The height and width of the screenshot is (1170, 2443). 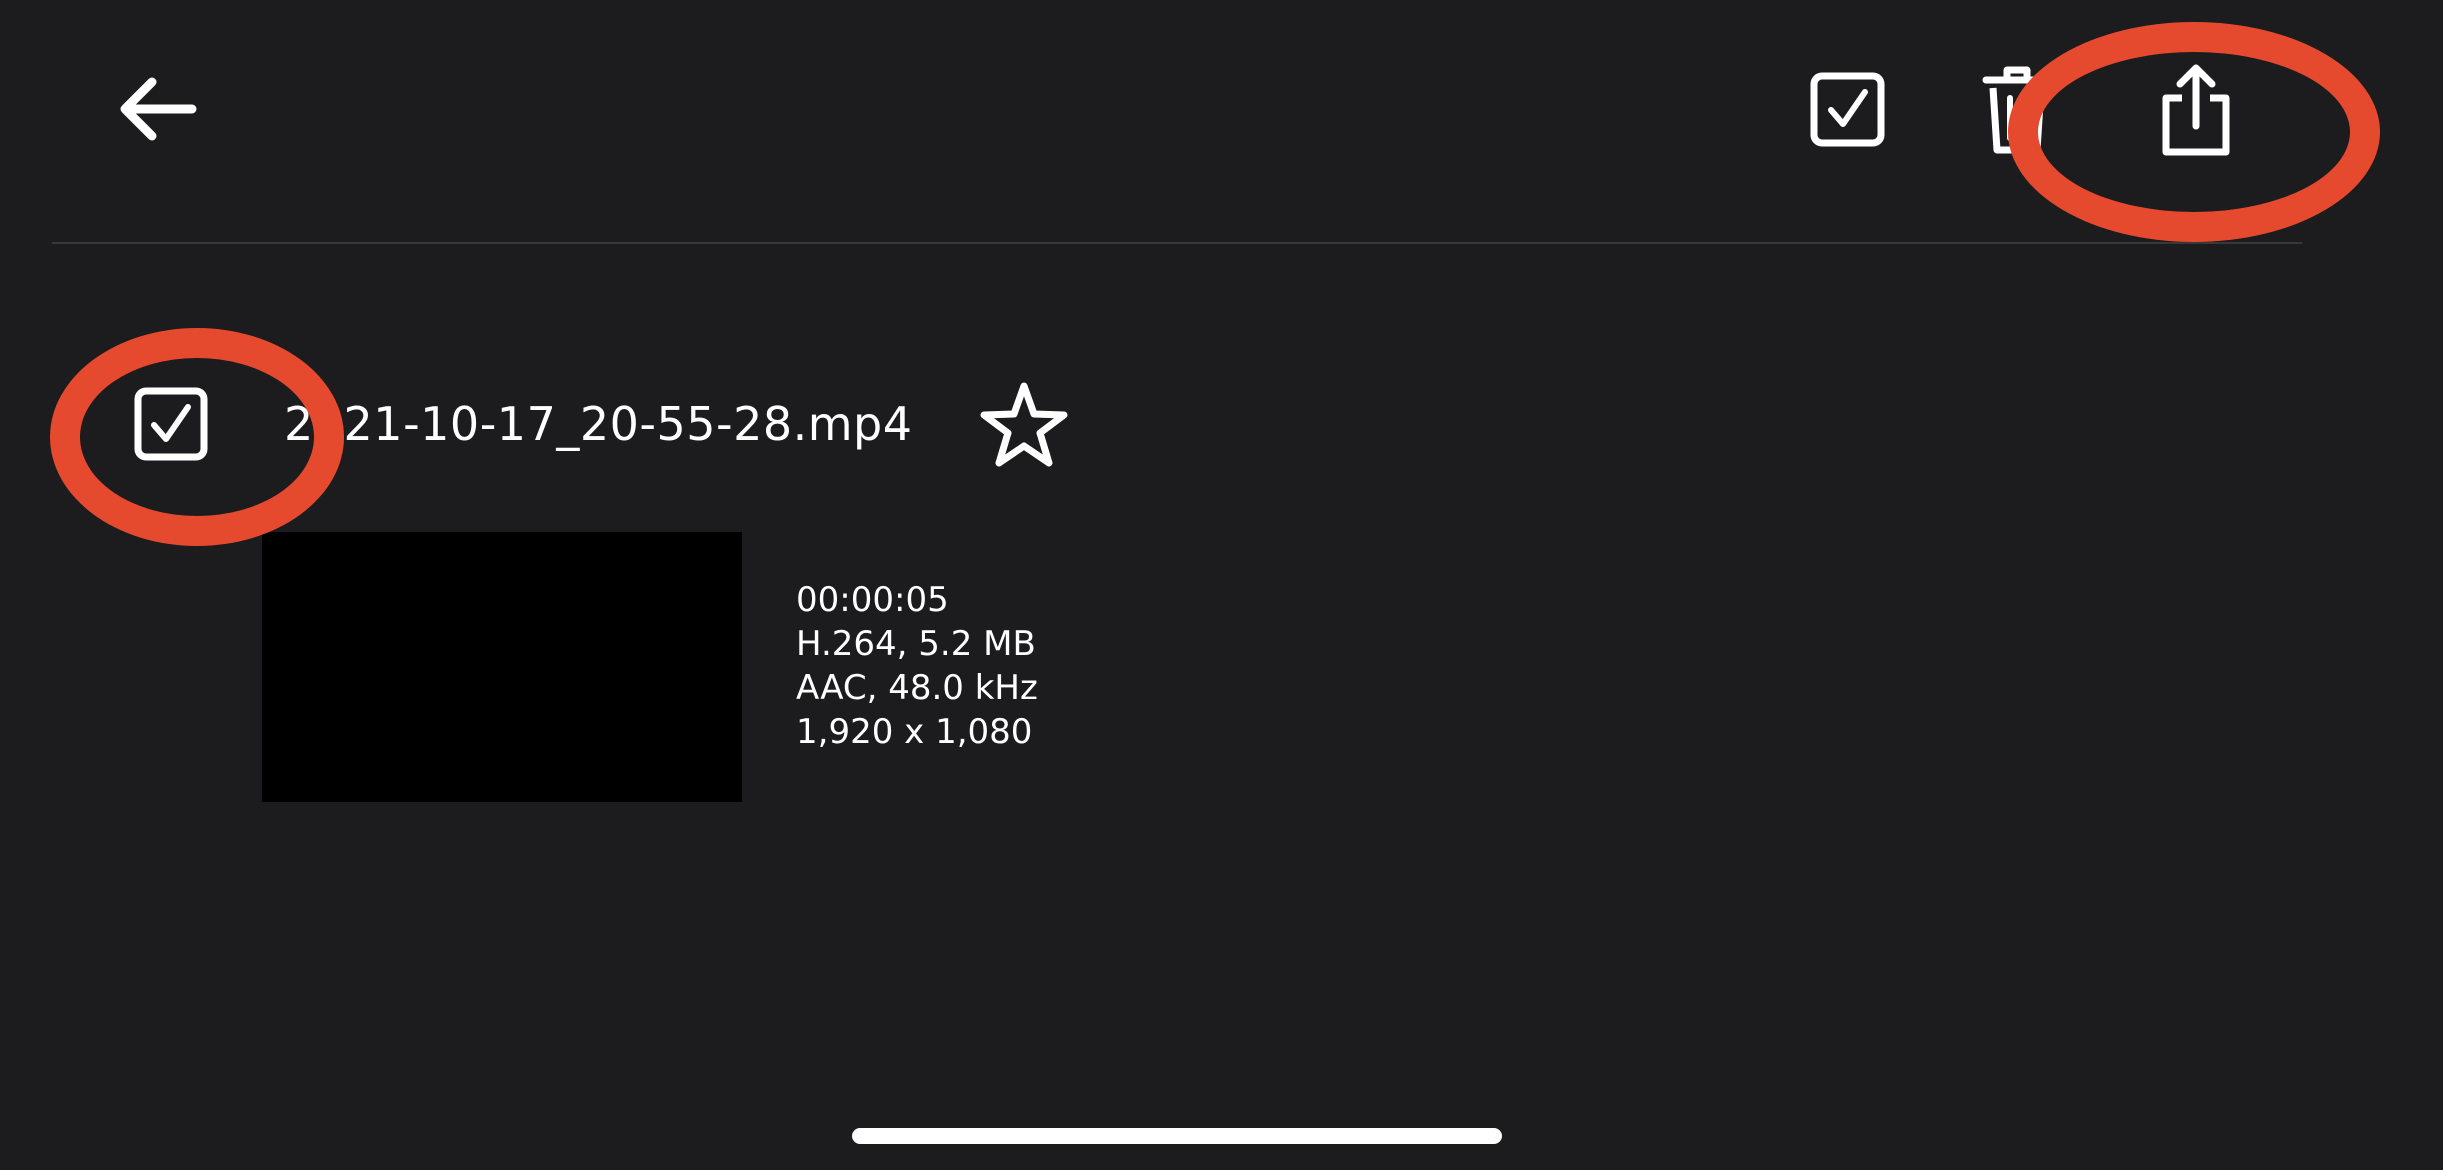 What do you see at coordinates (914, 732) in the screenshot?
I see `resolution-text: 1,920 x 1,080` at bounding box center [914, 732].